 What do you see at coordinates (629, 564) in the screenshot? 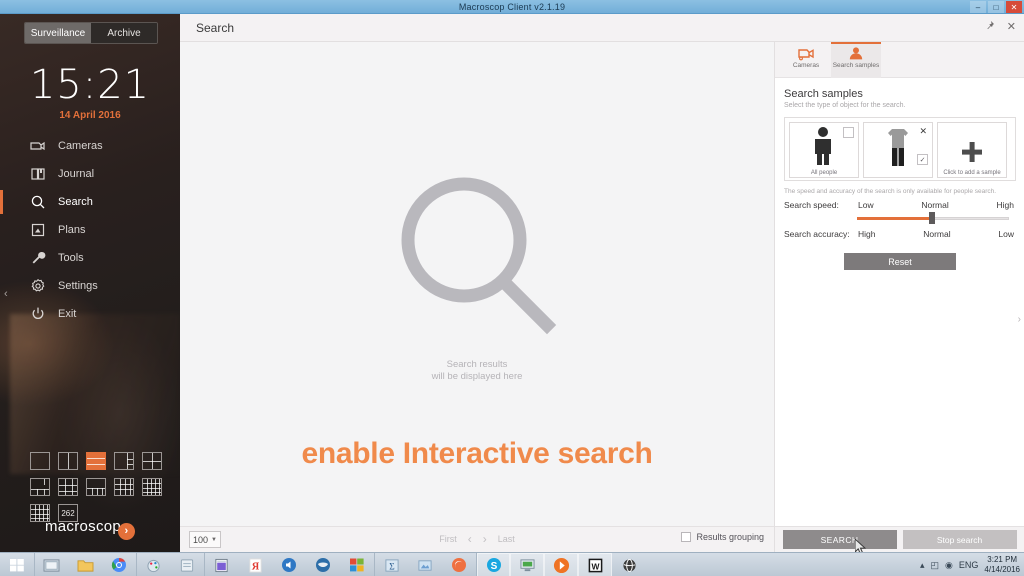
I see `taskbar-icon-globe` at bounding box center [629, 564].